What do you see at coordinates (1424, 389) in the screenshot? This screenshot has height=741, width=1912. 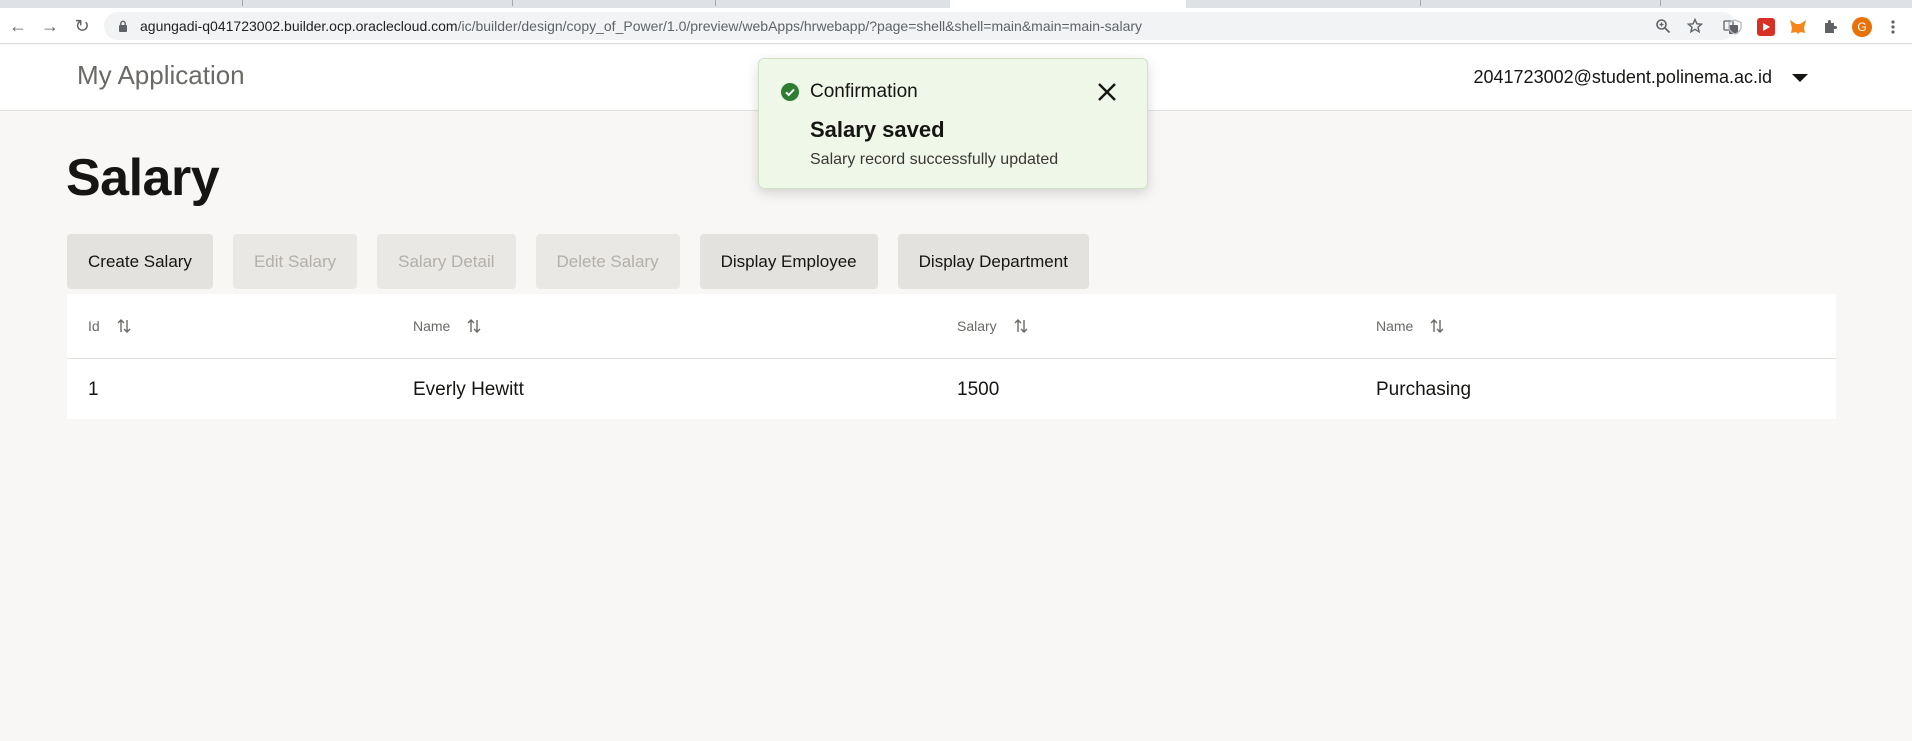 I see `cell-department: Purchasing` at bounding box center [1424, 389].